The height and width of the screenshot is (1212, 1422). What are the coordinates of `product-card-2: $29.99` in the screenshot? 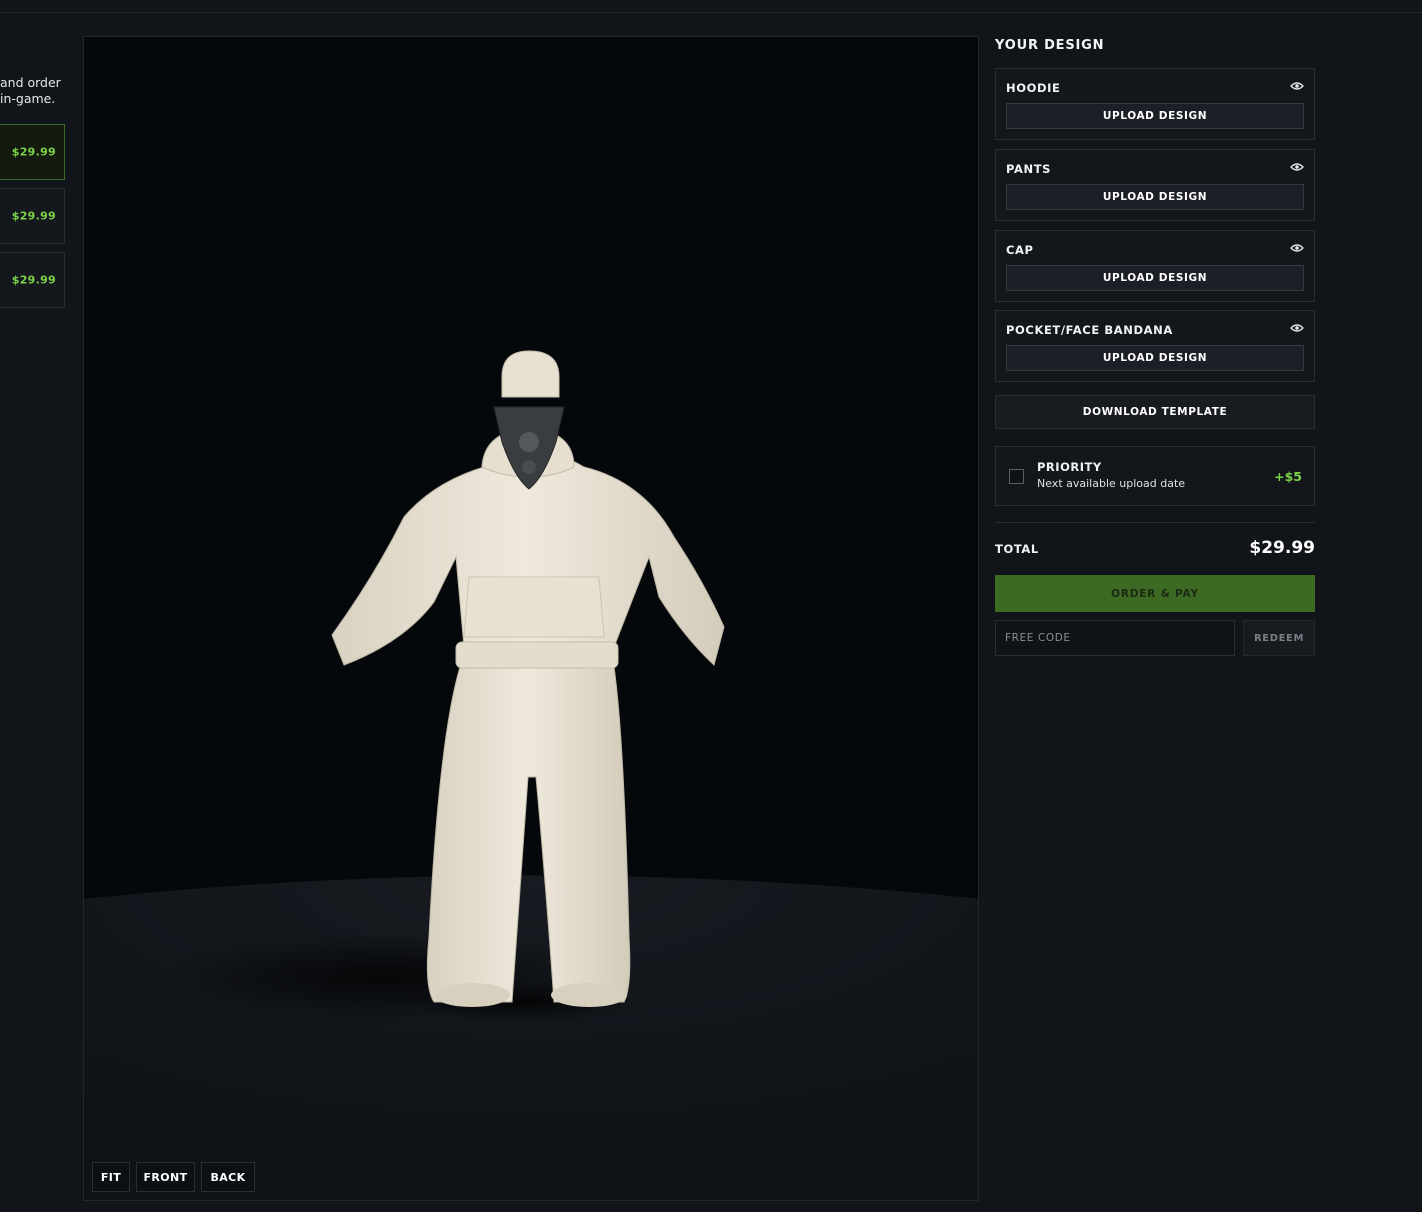 It's located at (32, 216).